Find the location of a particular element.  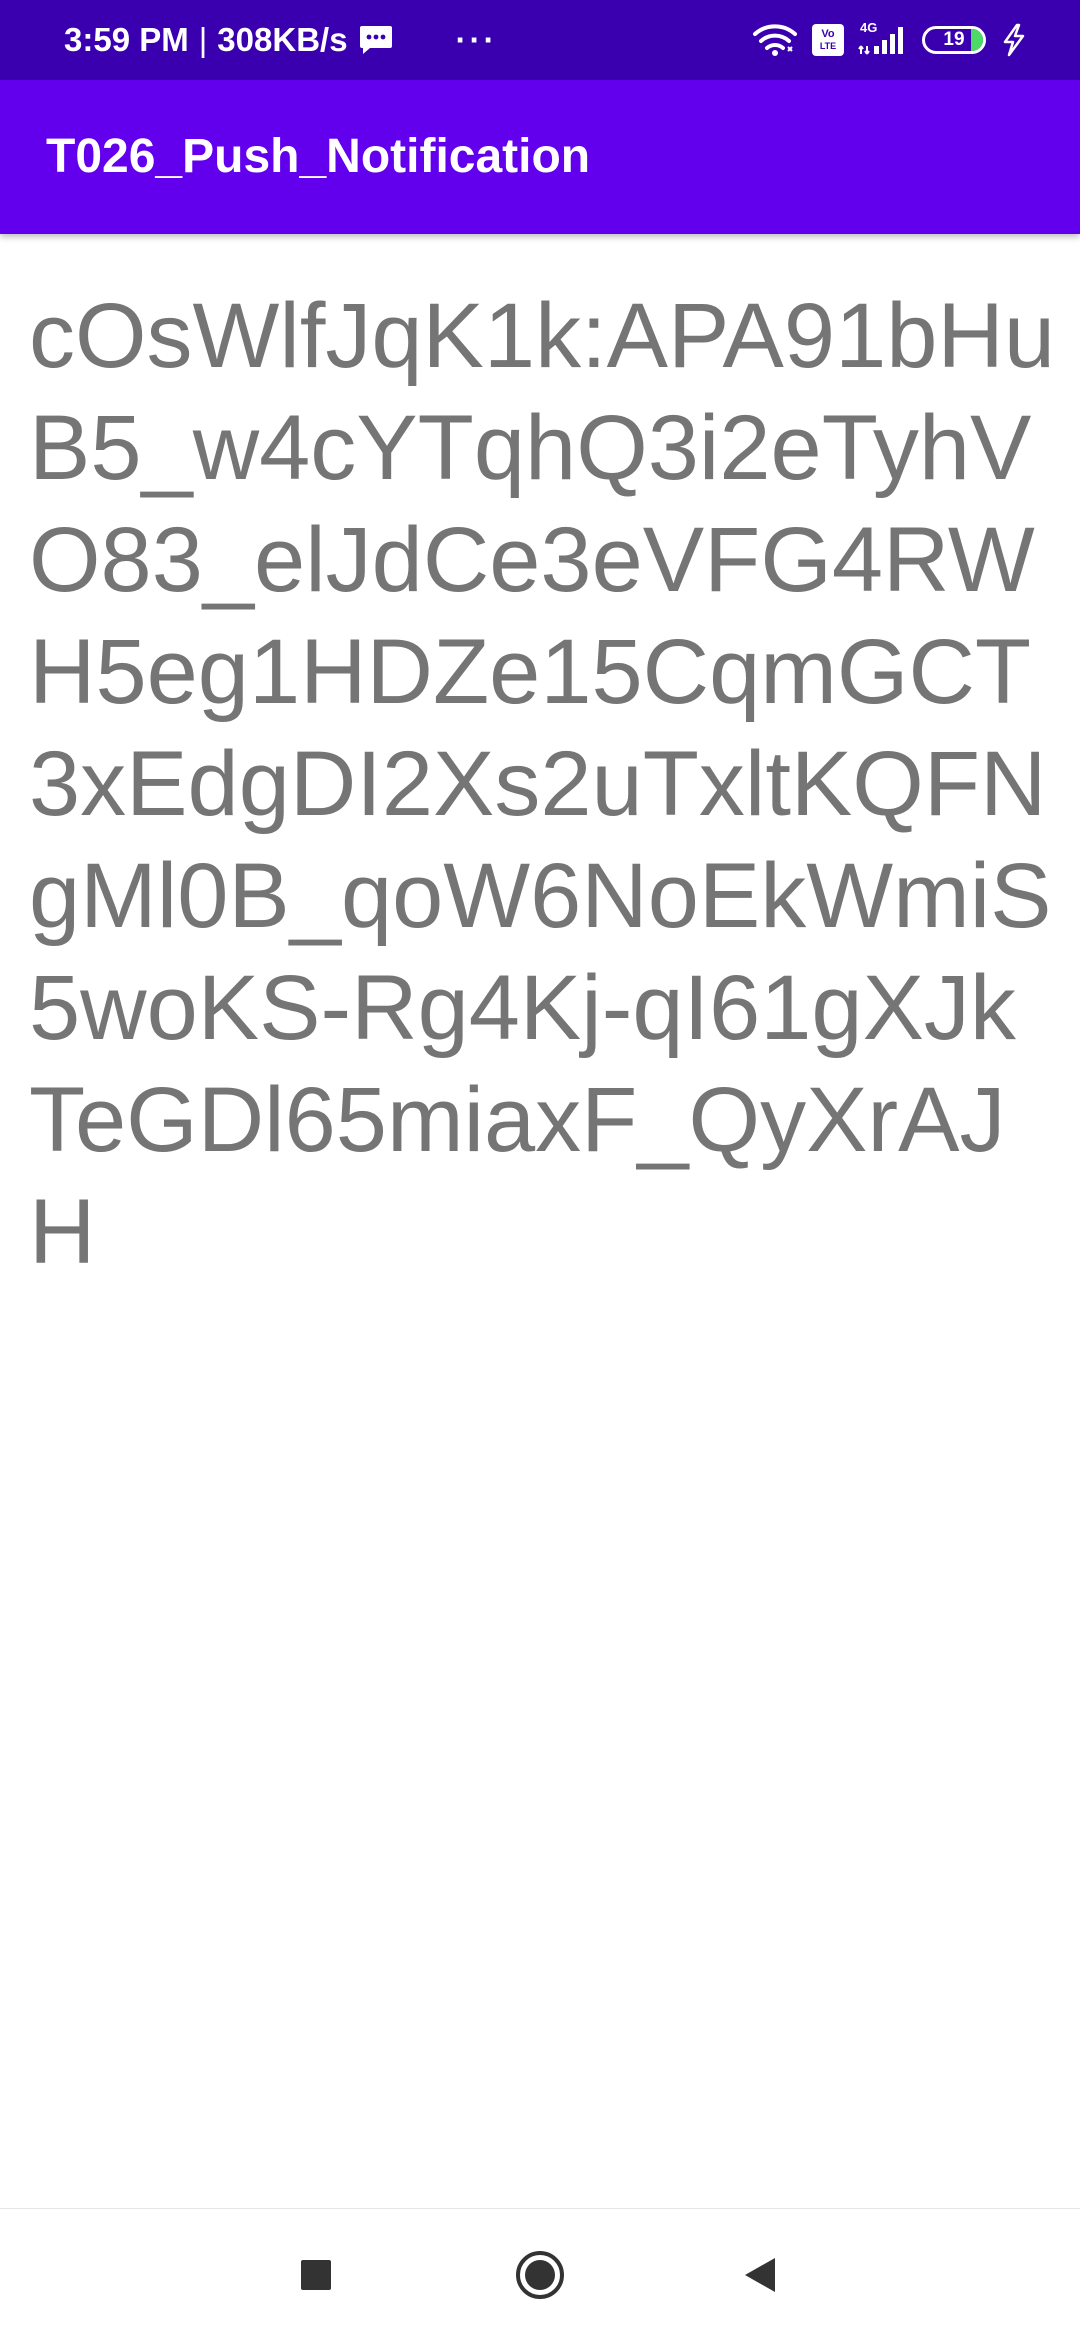

battery-icon: 19 is located at coordinates (954, 40).